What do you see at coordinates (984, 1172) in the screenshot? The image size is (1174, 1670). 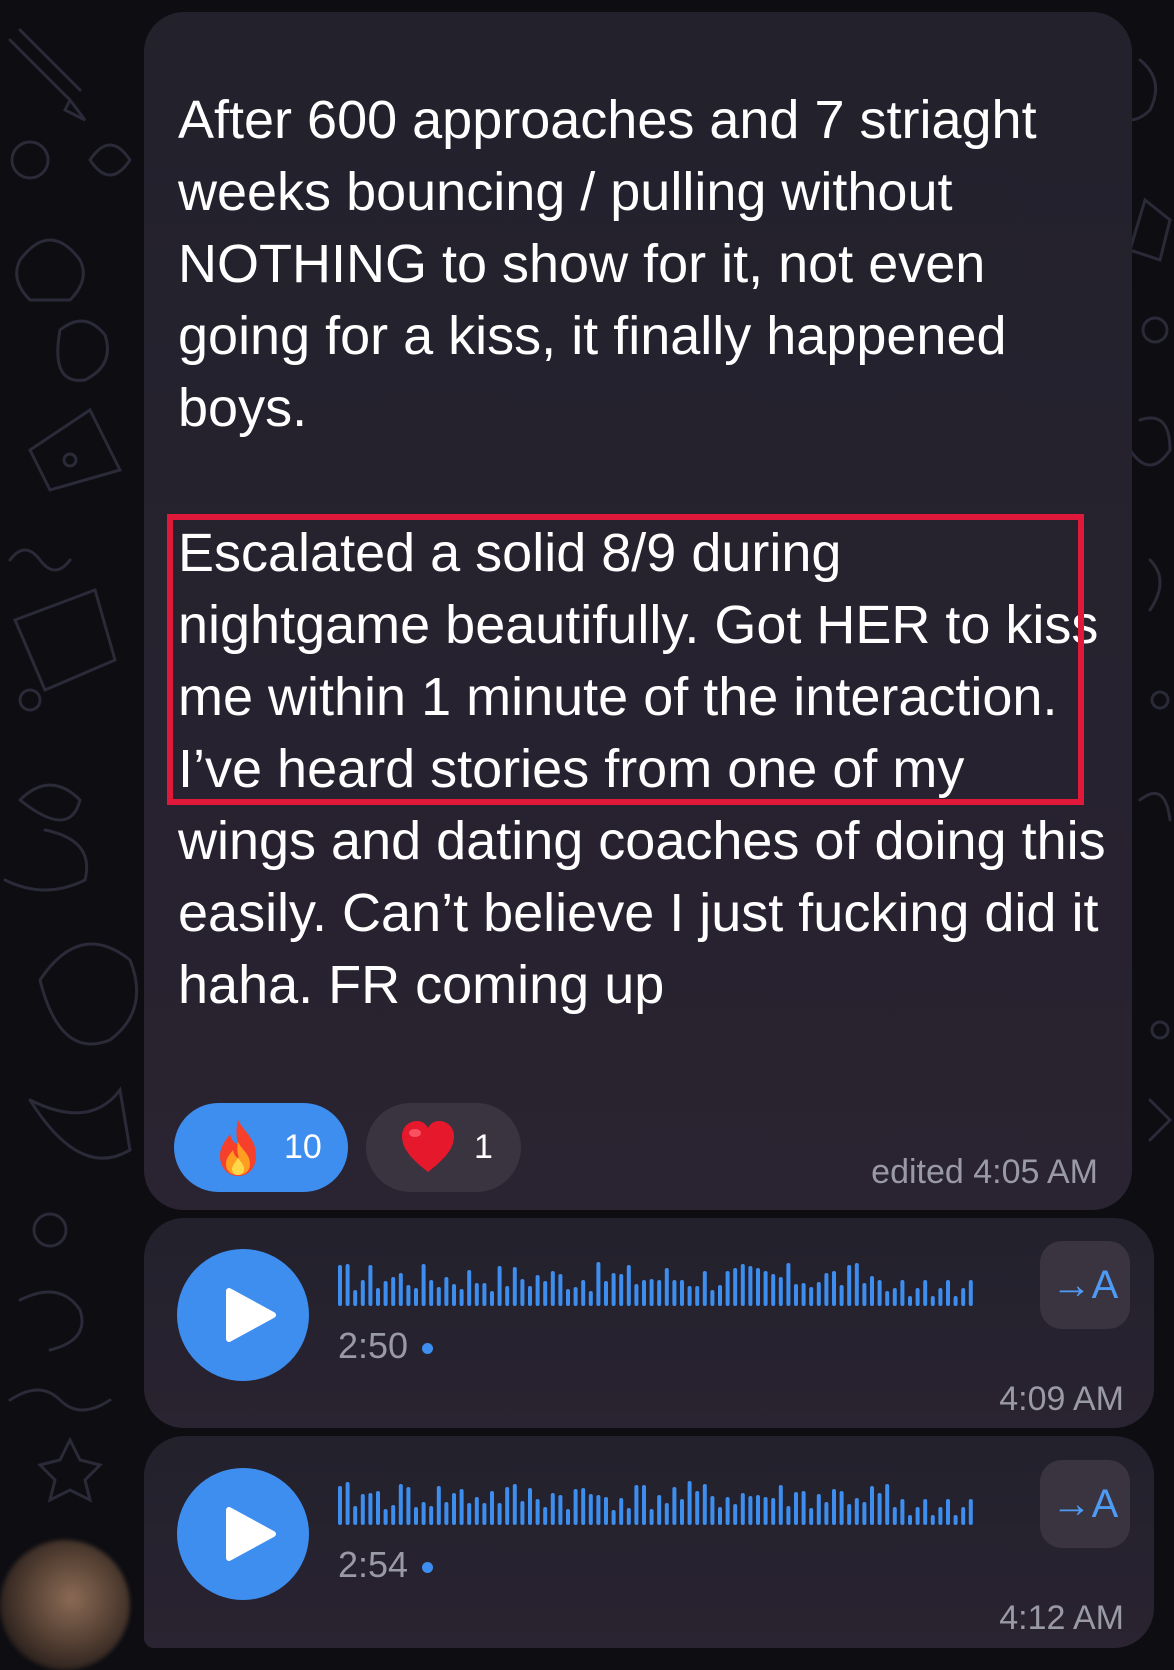 I see `message-timestamp: edited 4:05 AM` at bounding box center [984, 1172].